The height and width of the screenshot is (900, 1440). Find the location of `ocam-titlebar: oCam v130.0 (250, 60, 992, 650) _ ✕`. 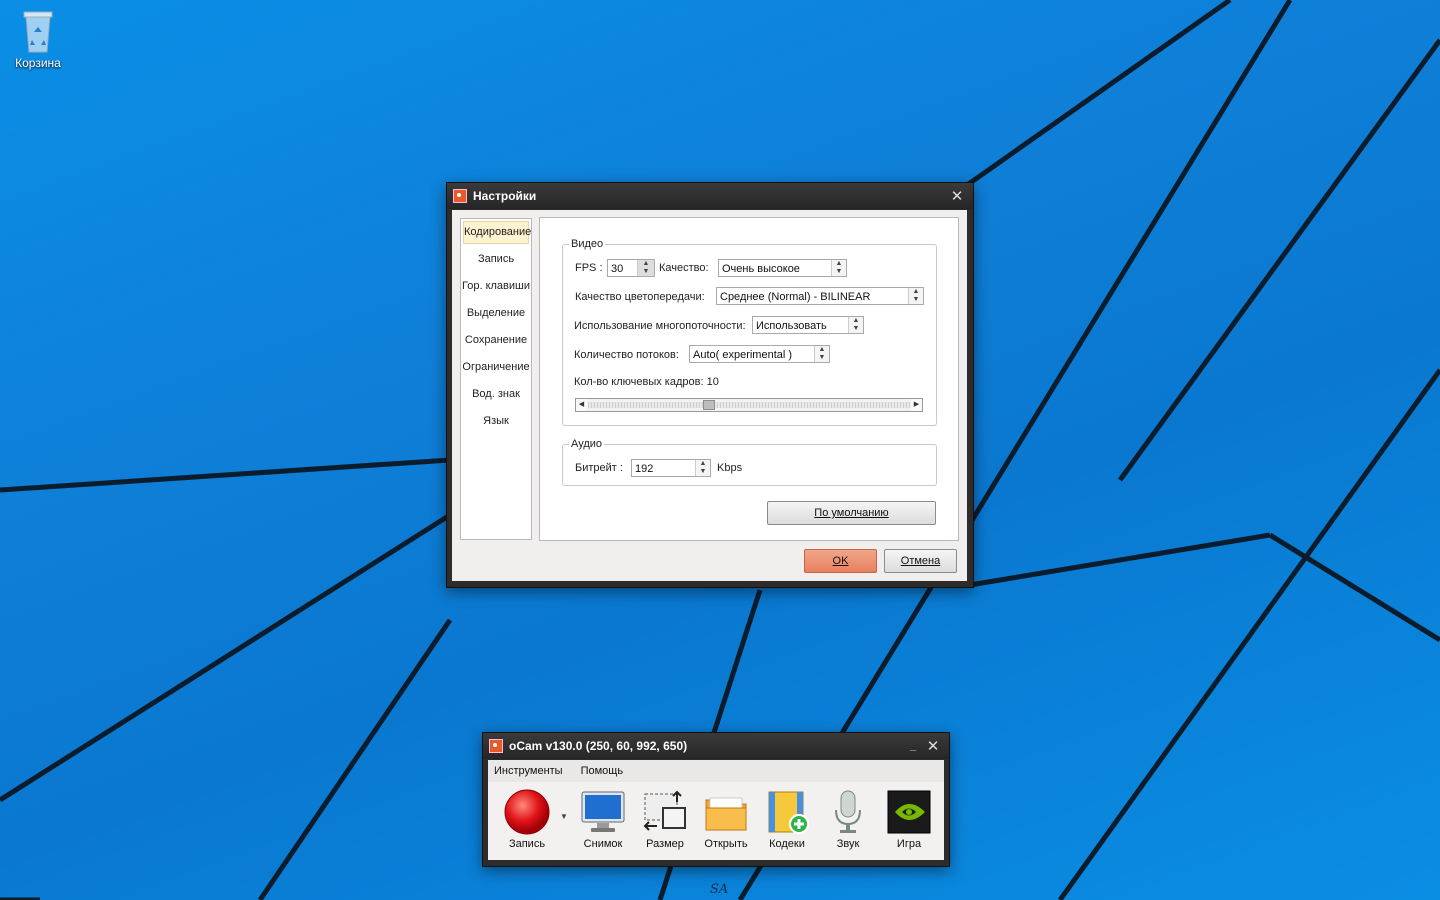

ocam-titlebar: oCam v130.0 (250, 60, 992, 650) _ ✕ is located at coordinates (716, 746).